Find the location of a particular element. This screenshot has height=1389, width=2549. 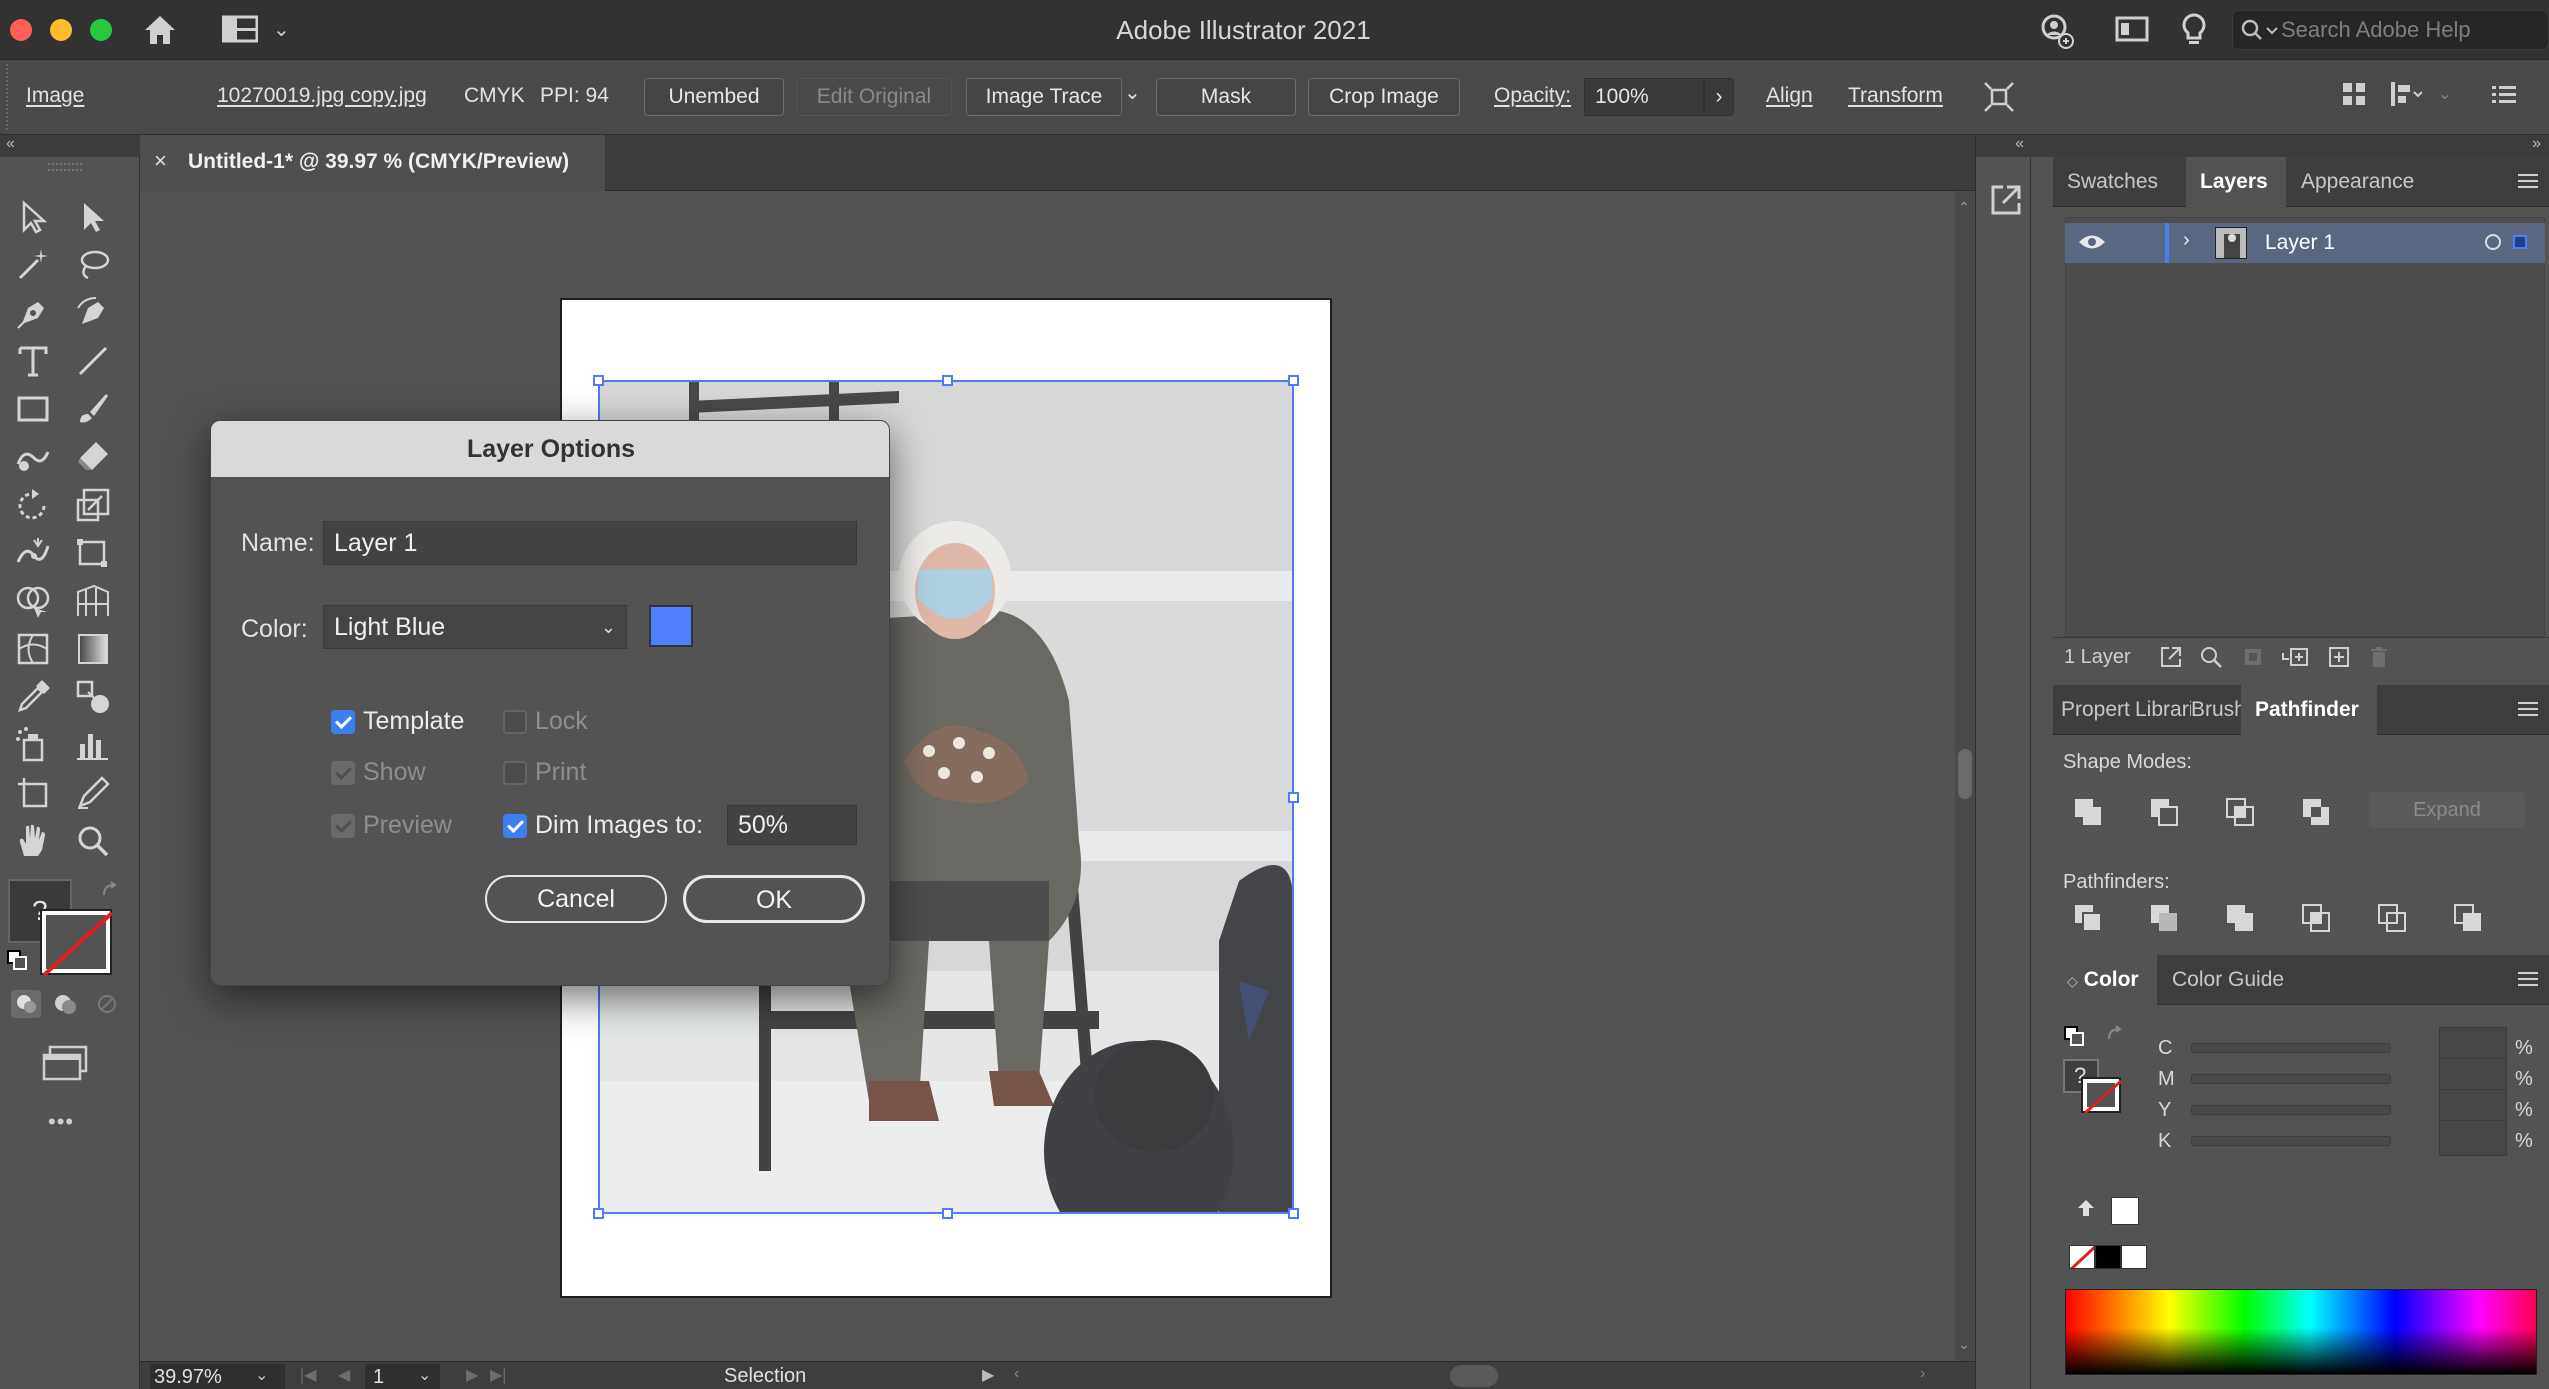

close-document-icon: × is located at coordinates (160, 161).